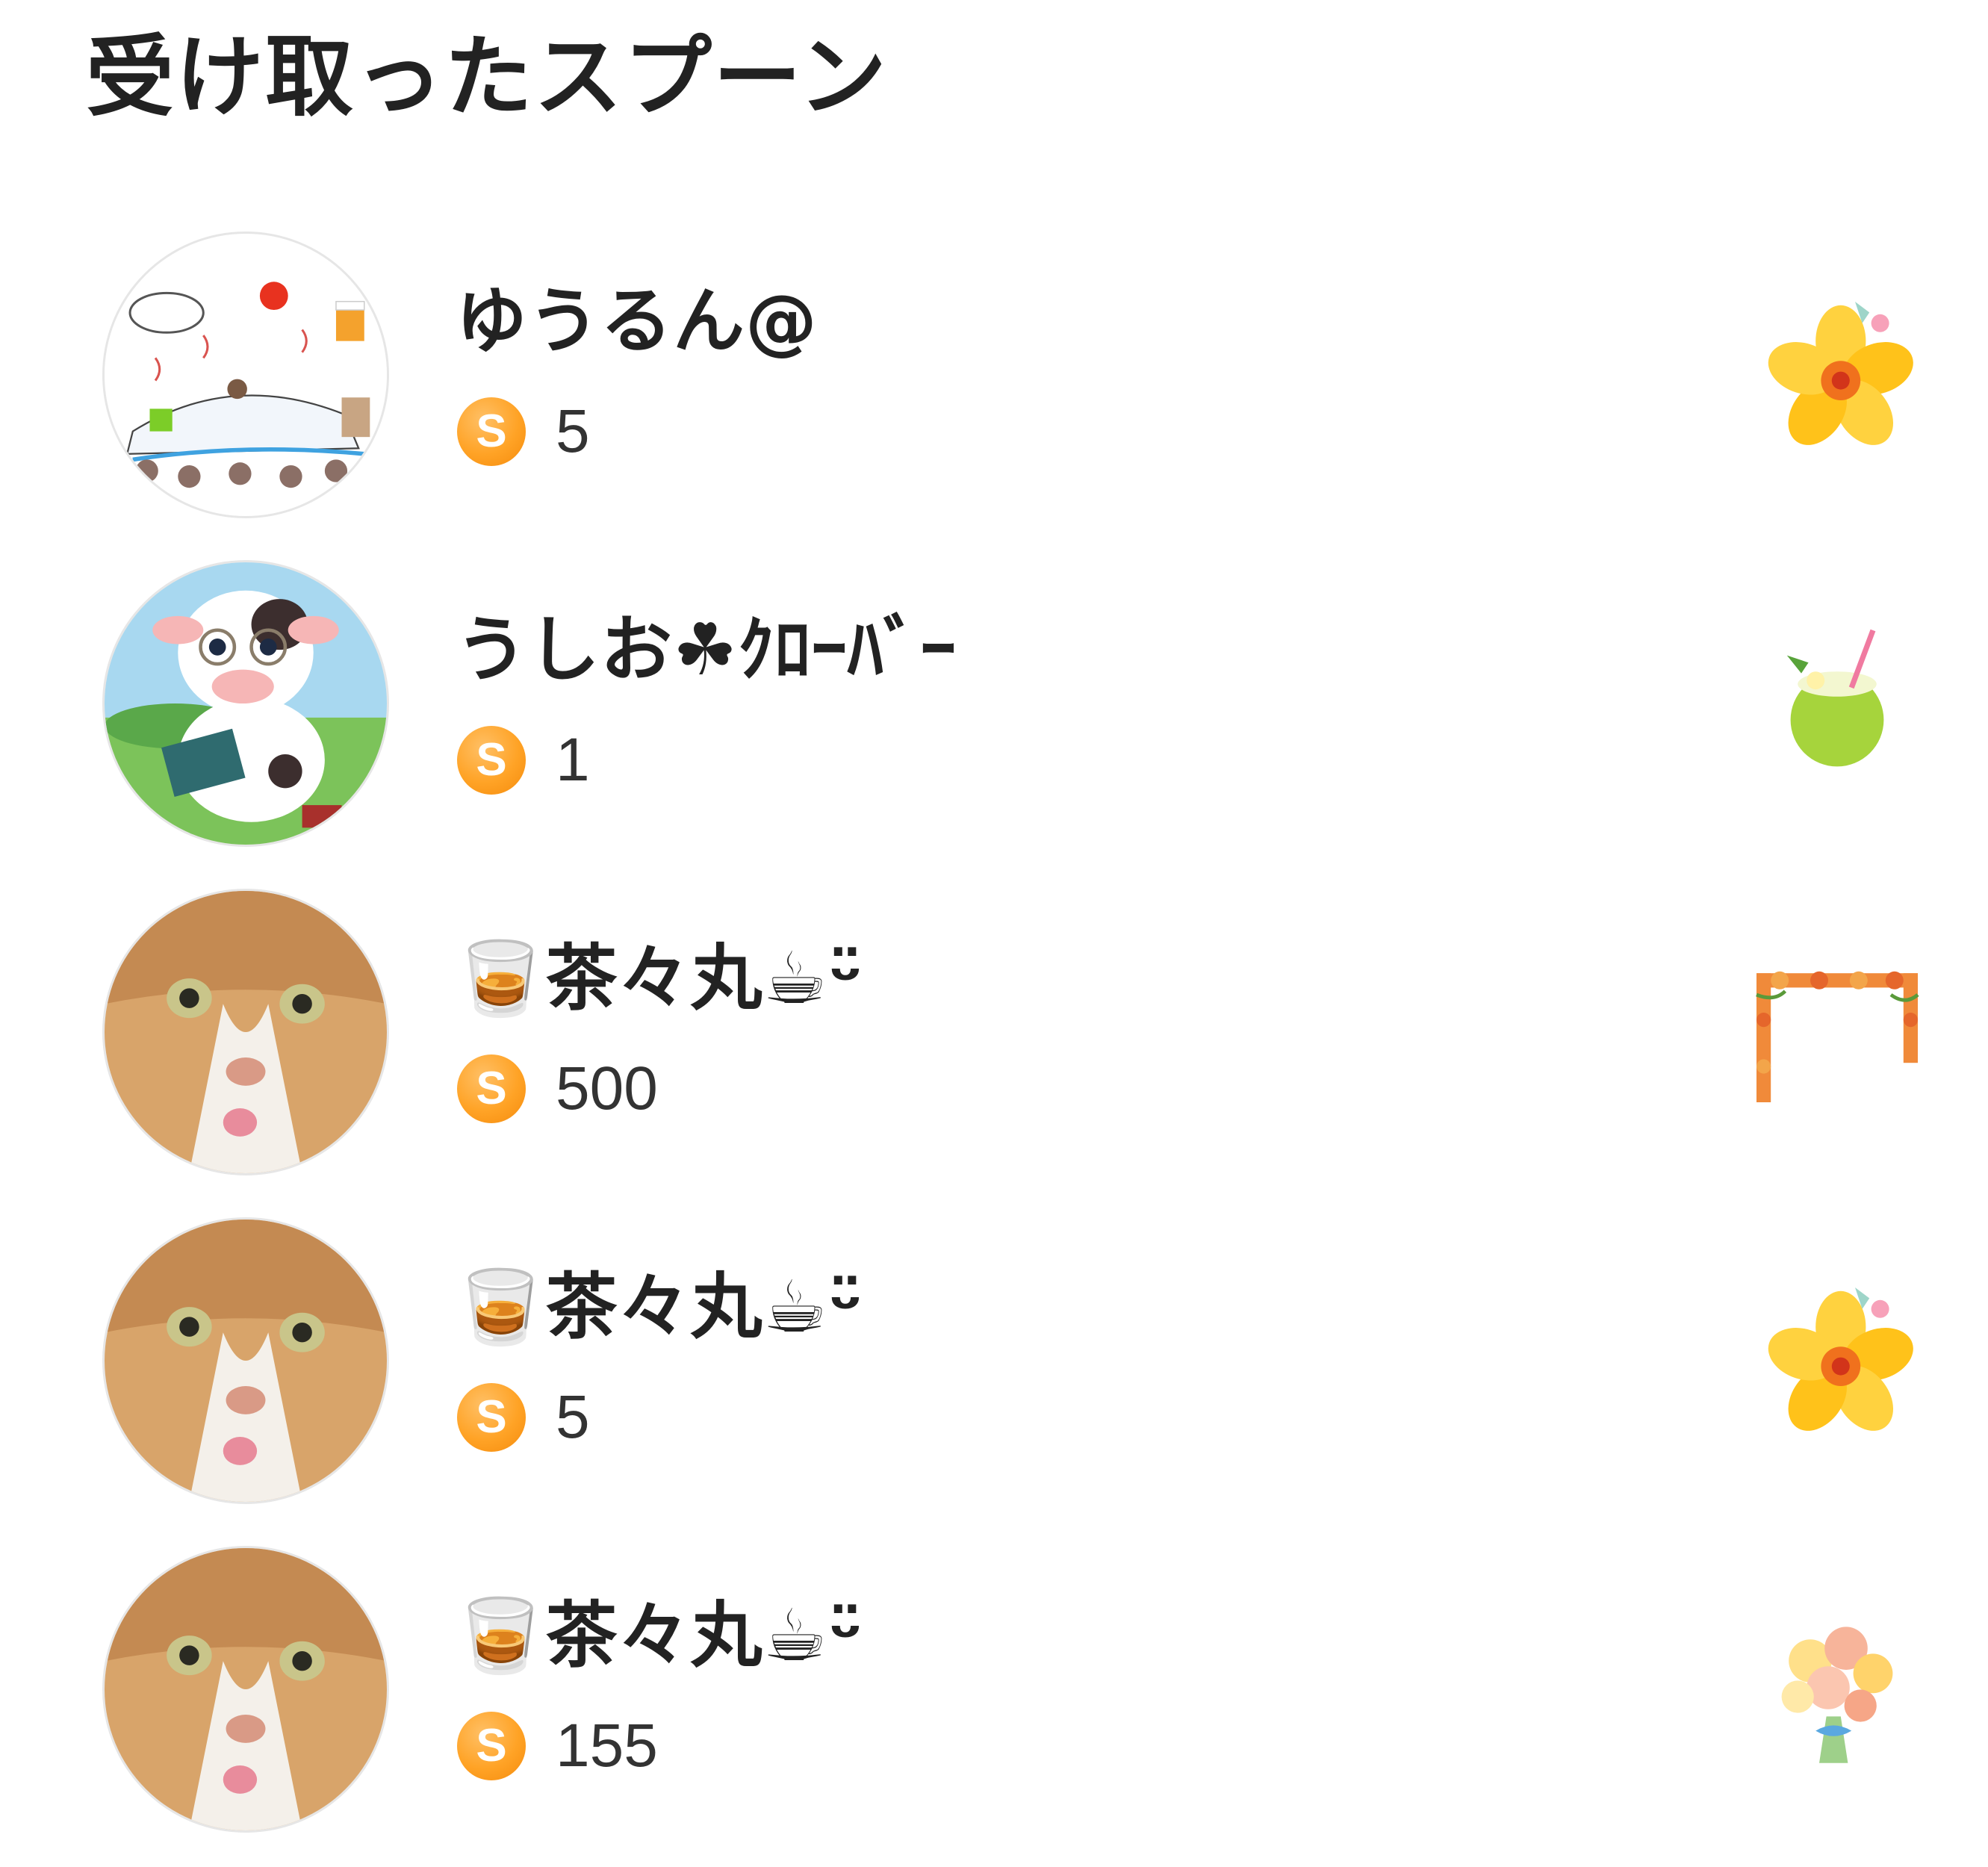  Describe the element at coordinates (573, 760) in the screenshot. I see `spoon-count: 1` at that location.